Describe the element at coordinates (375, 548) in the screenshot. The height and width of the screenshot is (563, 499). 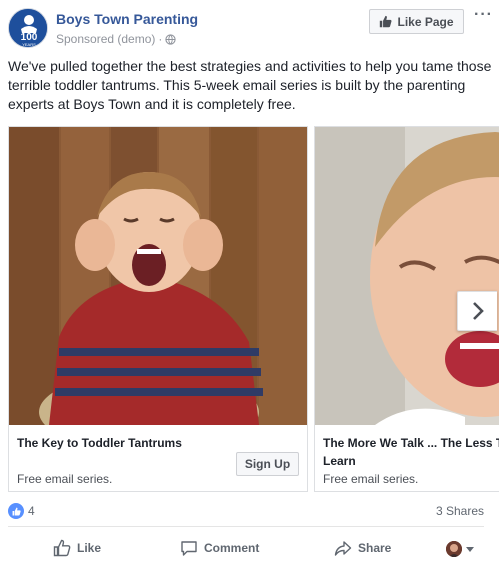
I see `share-action-label: Share` at that location.